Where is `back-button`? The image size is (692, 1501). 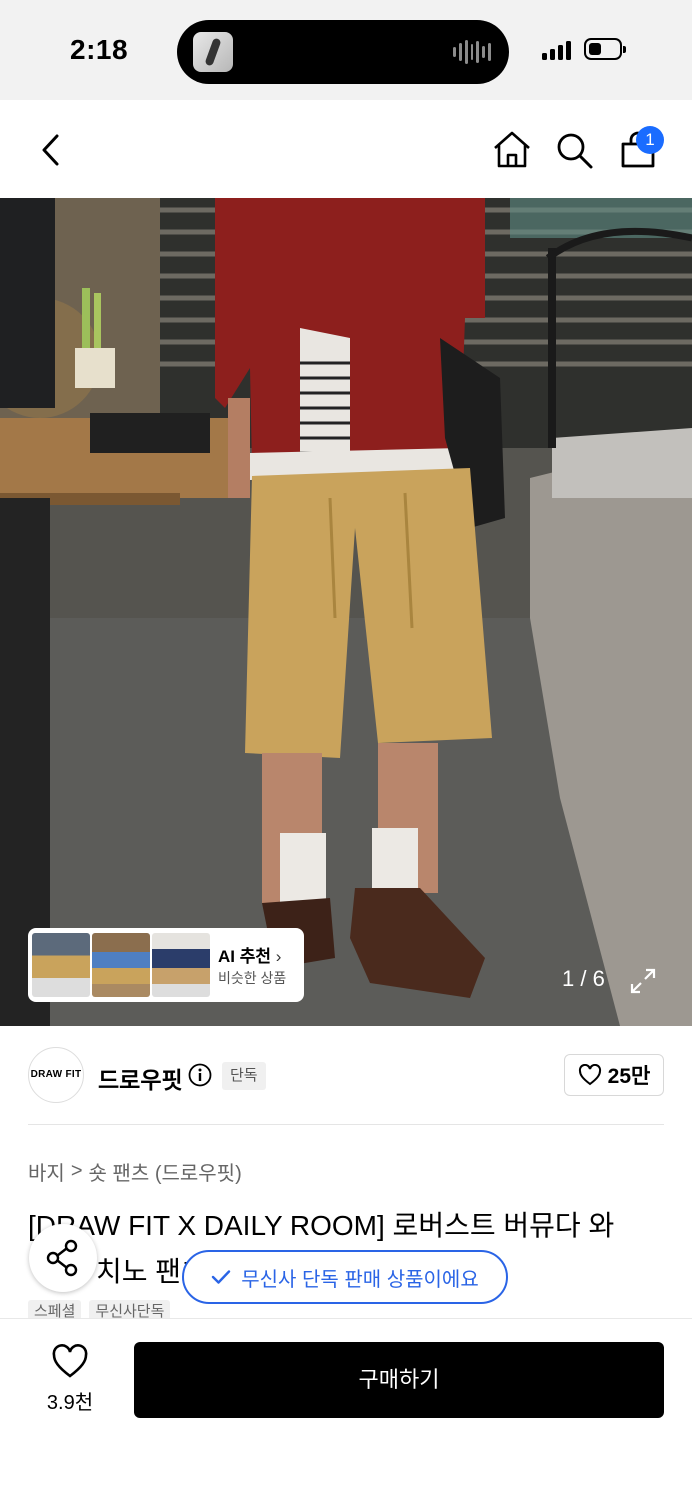 back-button is located at coordinates (52, 150).